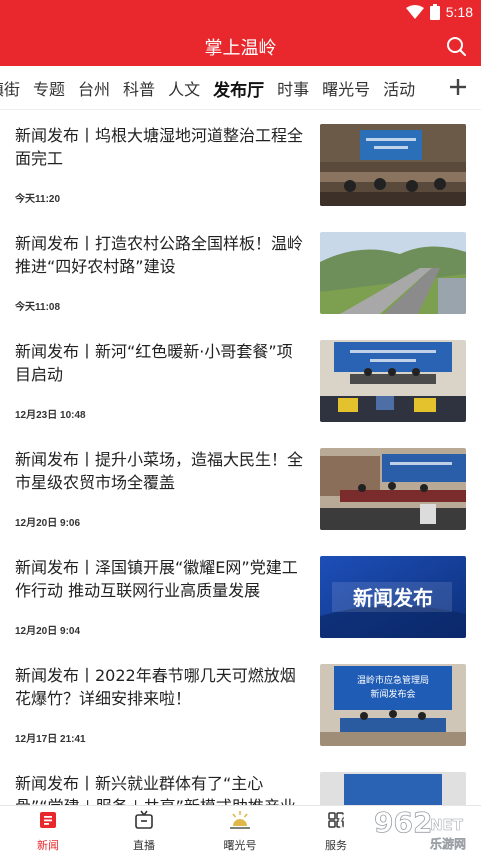  I want to click on tab-1: 专题, so click(49, 88).